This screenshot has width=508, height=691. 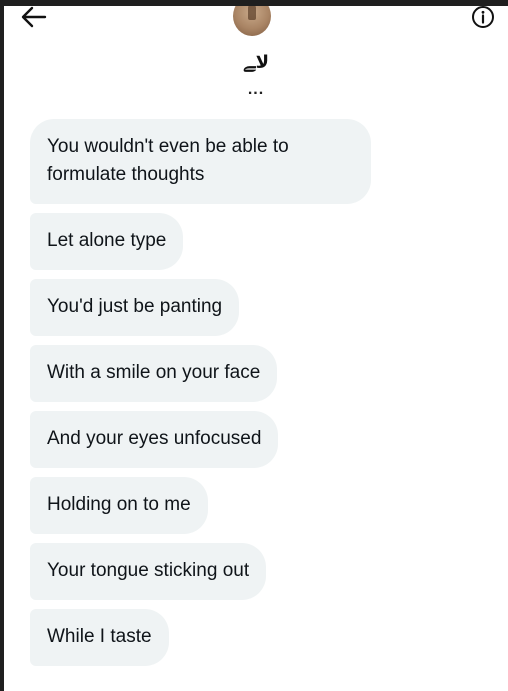 I want to click on conversation-username: ﻻﮯ, so click(x=256, y=63).